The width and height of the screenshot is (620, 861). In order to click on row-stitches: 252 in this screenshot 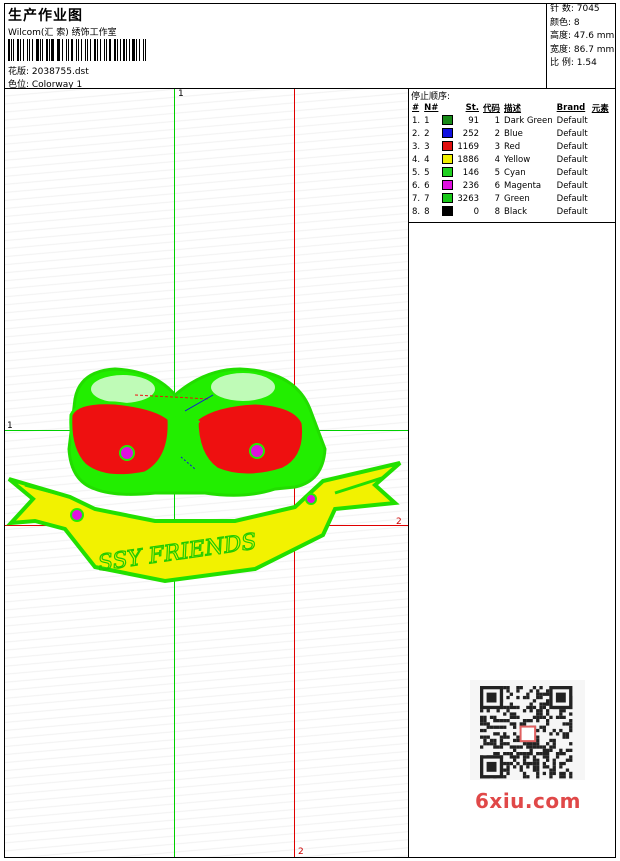, I will do `click(471, 133)`.